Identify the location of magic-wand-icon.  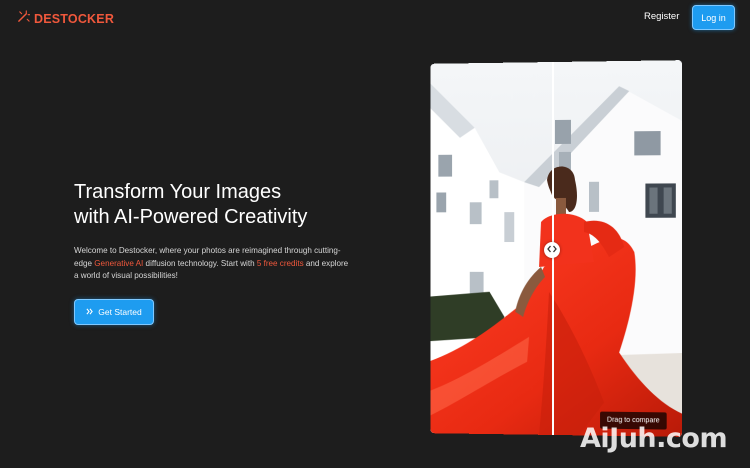
(24, 19).